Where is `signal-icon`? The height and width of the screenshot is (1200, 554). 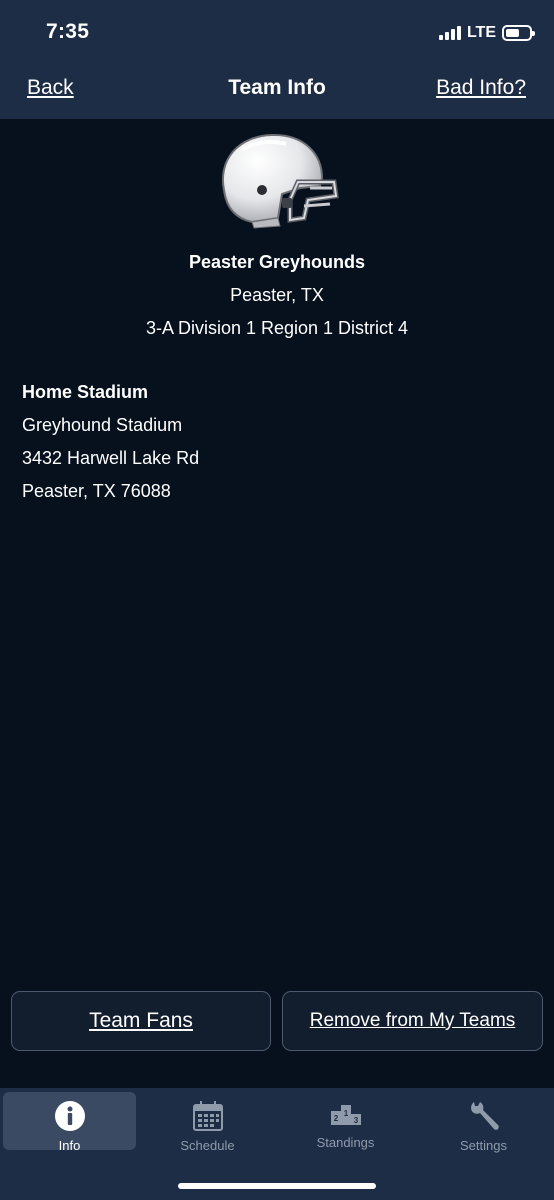 signal-icon is located at coordinates (449, 33).